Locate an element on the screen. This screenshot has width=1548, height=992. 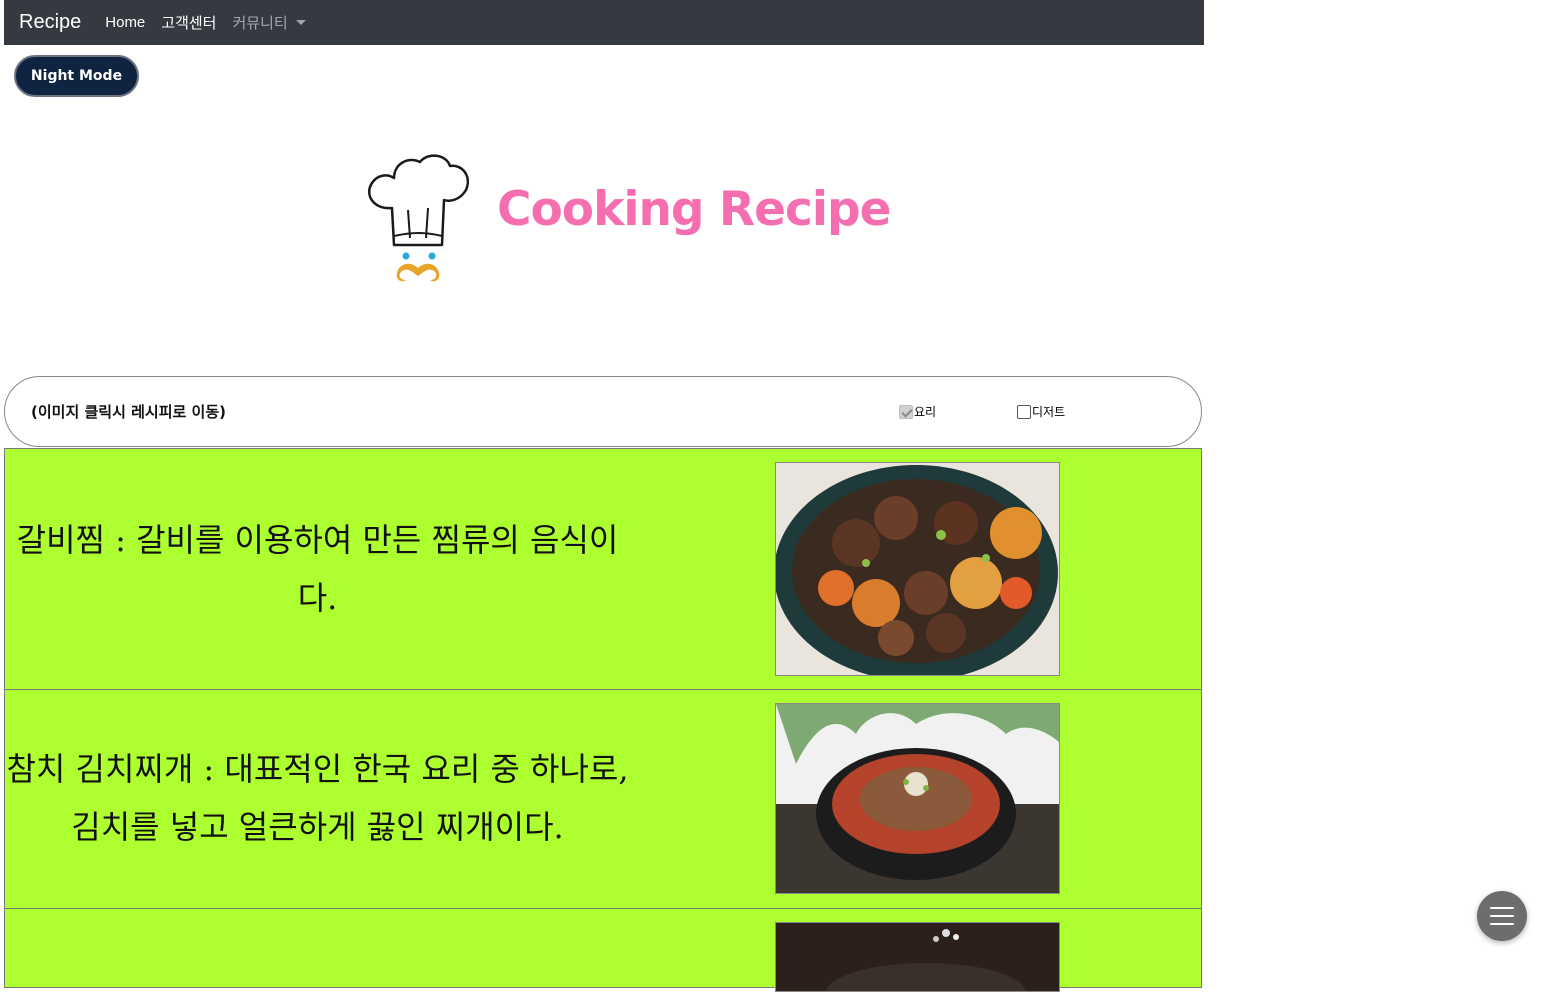
recipe-row is located at coordinates (603, 950).